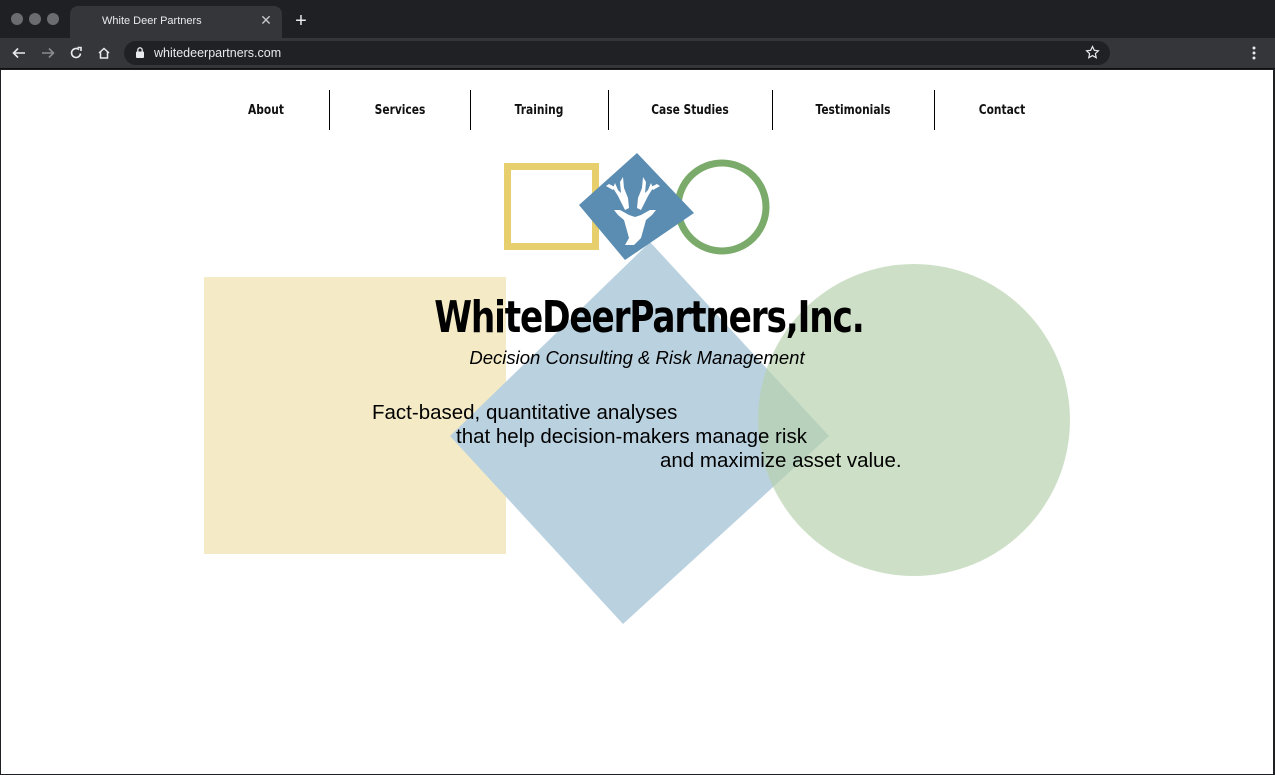 Image resolution: width=1275 pixels, height=775 pixels. Describe the element at coordinates (266, 110) in the screenshot. I see `nav-about: About` at that location.